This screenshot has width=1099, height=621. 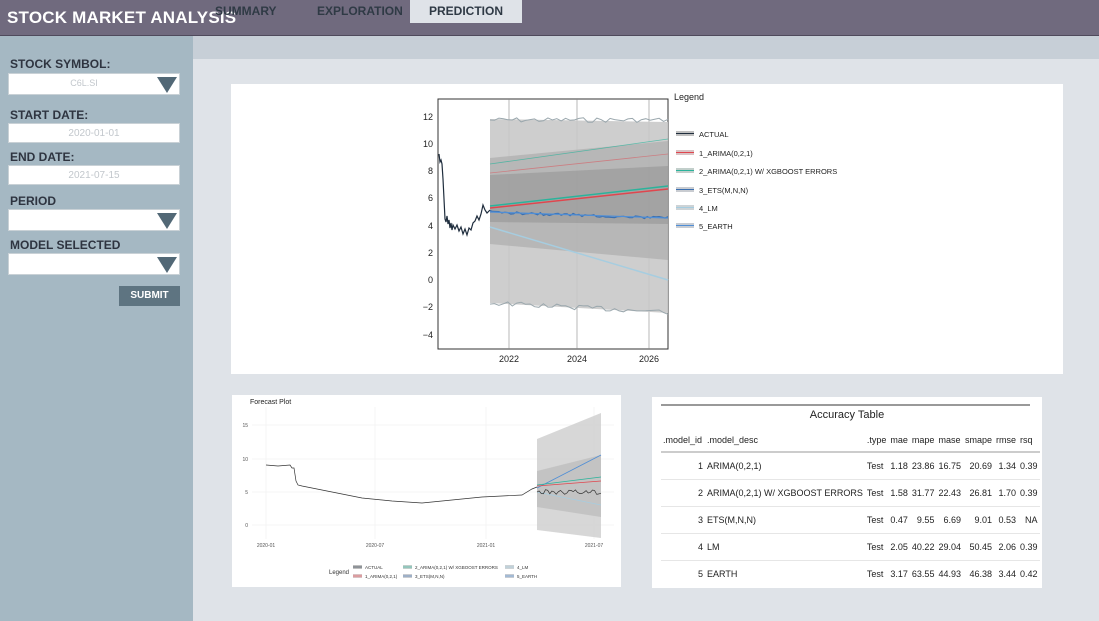 I want to click on start-date-input: 2020-01-01, so click(x=94, y=133).